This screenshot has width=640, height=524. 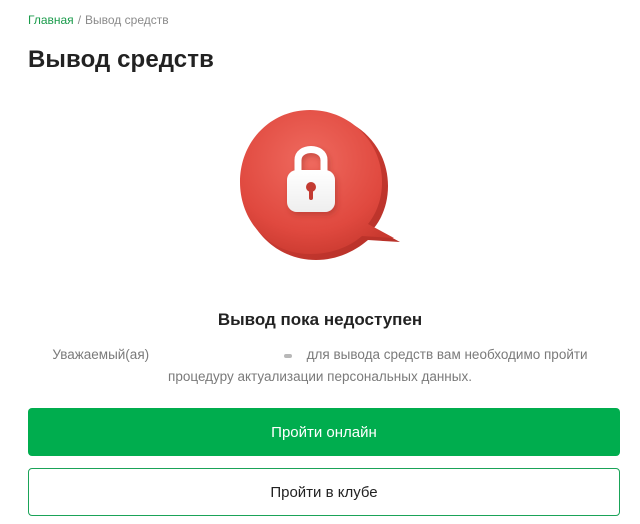 I want to click on go-online-button: Пройти онлайн, so click(x=324, y=432).